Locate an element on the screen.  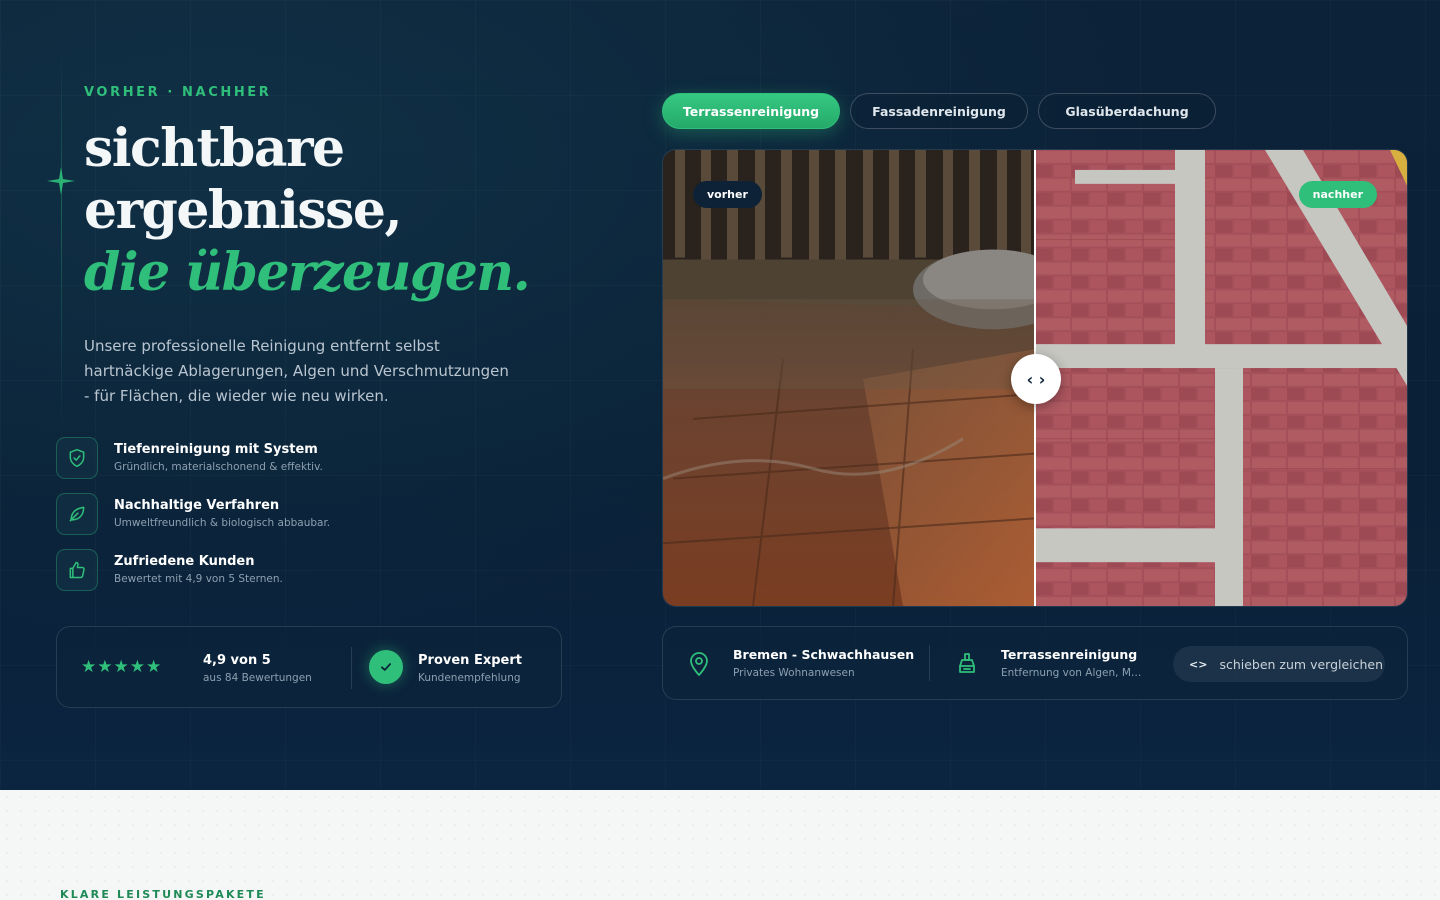
badge-subtitle: Kundenempfehlung is located at coordinates (469, 678).